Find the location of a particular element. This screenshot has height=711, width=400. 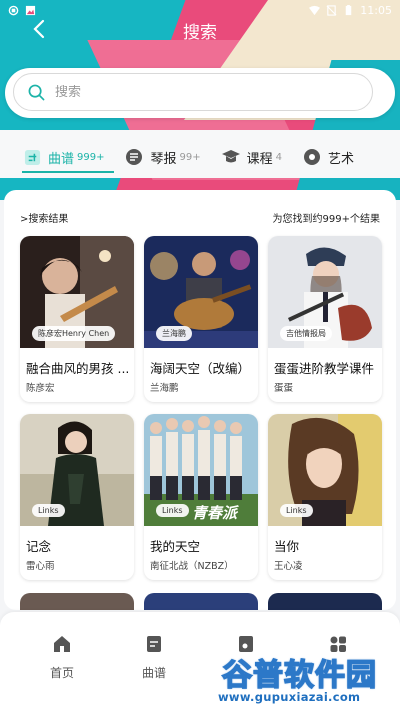

search-field is located at coordinates (193, 92).